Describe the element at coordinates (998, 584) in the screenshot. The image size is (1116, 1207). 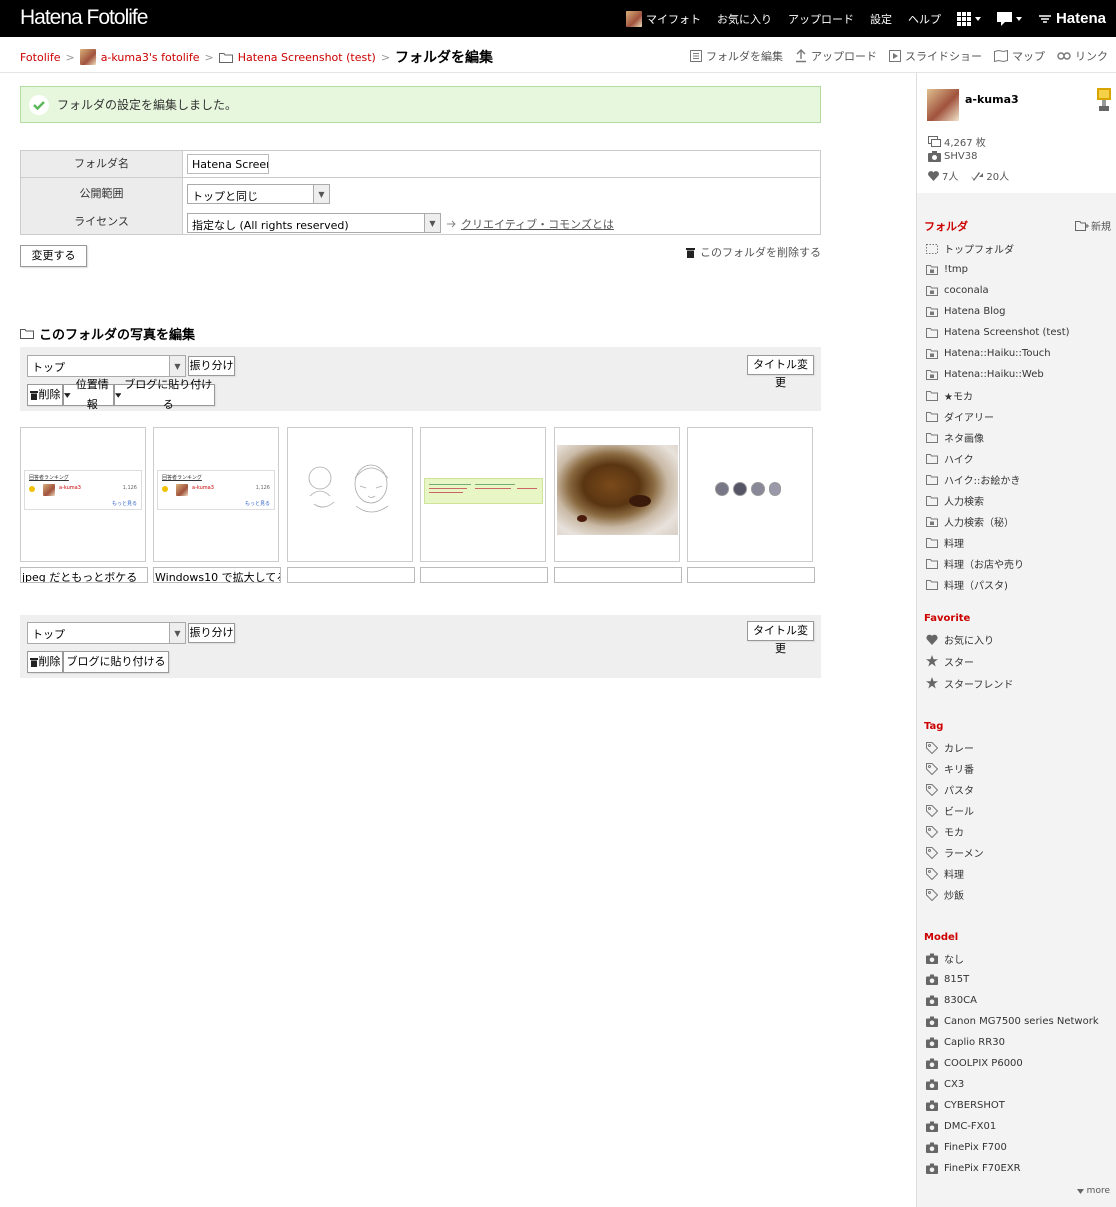
I see `folder-item: 料理（パスタ)` at that location.